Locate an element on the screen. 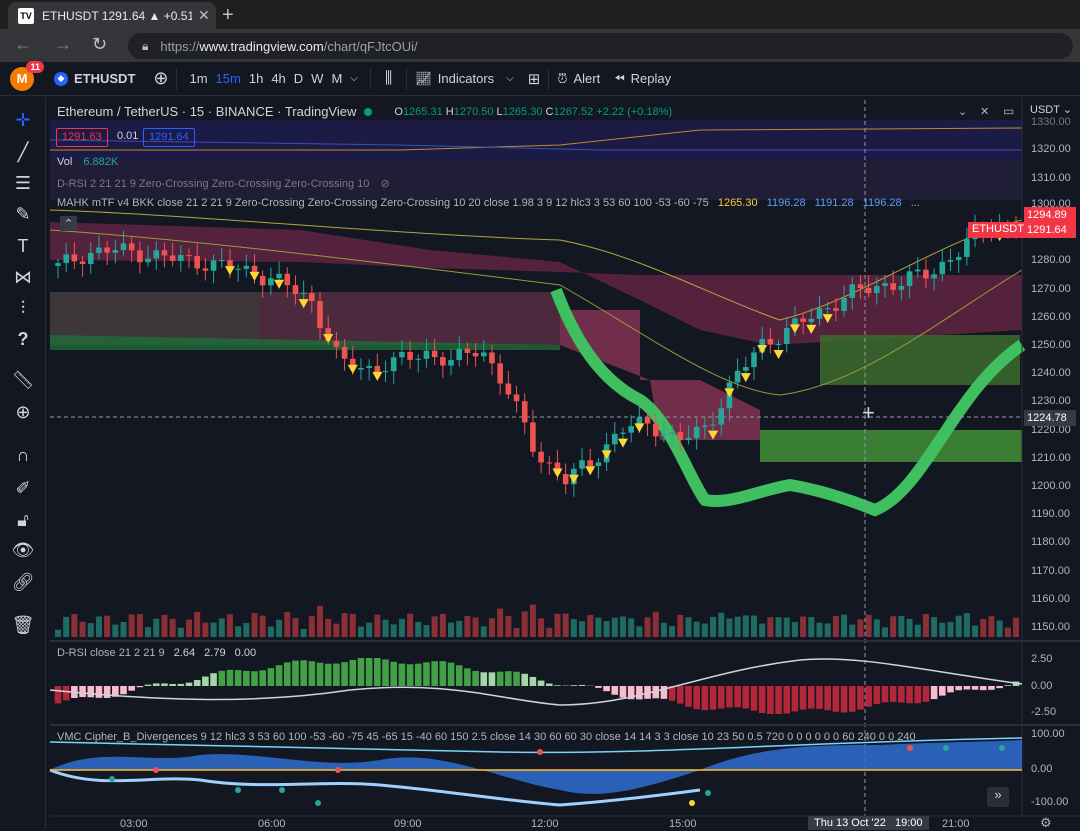 This screenshot has height=831, width=1080. drsi-pane-legend: D-RSI close 21 2 21 9 2.64 2.79 0.00 is located at coordinates (156, 653).